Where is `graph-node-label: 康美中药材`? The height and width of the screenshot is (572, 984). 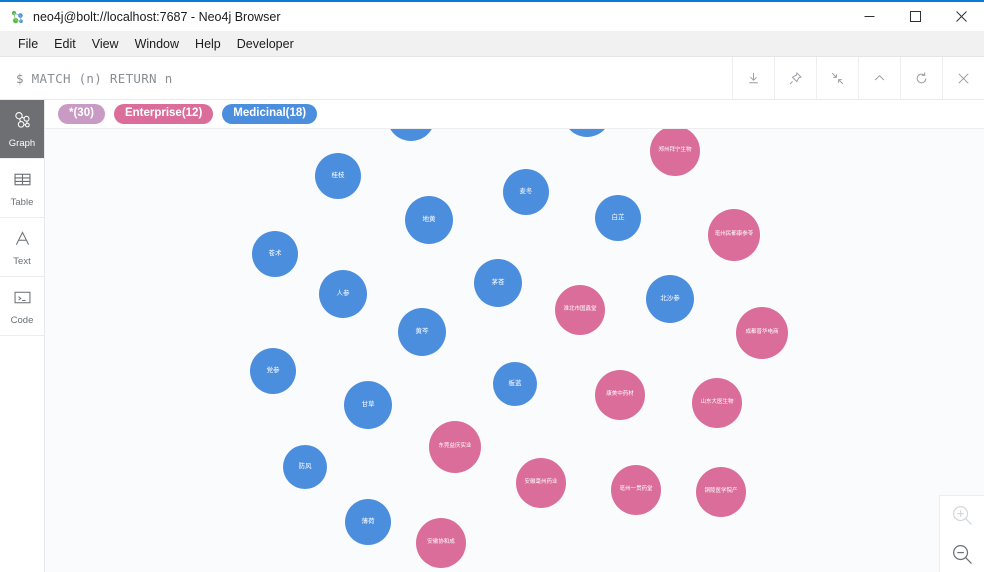
graph-node-label: 康美中药材 is located at coordinates (620, 394).